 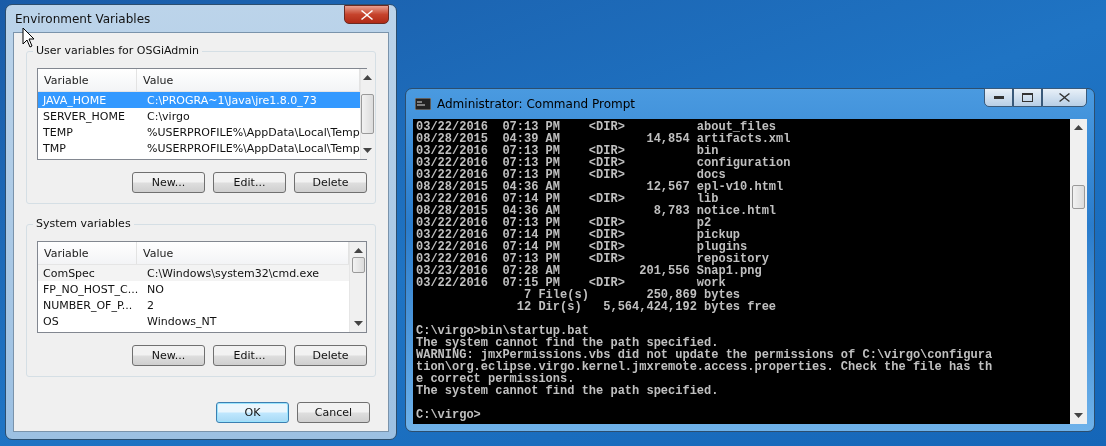 I want to click on list-row: OS Windows_NT, so click(x=193, y=321).